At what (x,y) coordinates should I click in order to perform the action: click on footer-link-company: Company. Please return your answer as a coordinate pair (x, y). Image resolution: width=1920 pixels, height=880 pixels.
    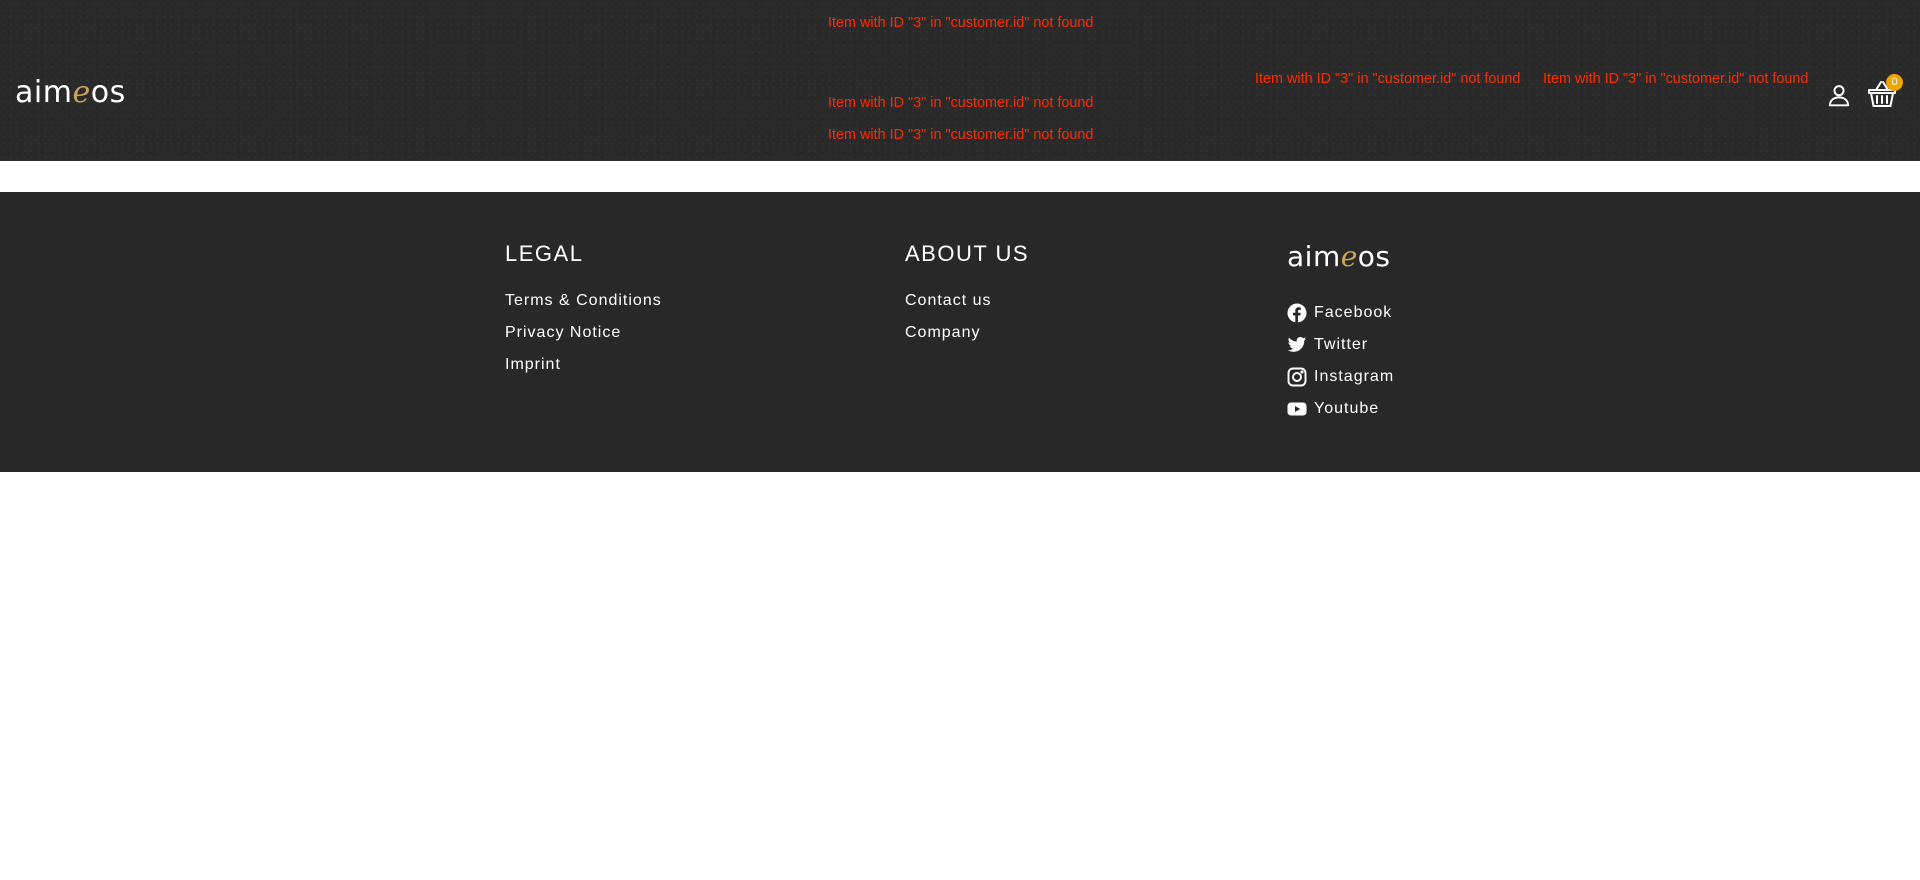
    Looking at the image, I should click on (948, 333).